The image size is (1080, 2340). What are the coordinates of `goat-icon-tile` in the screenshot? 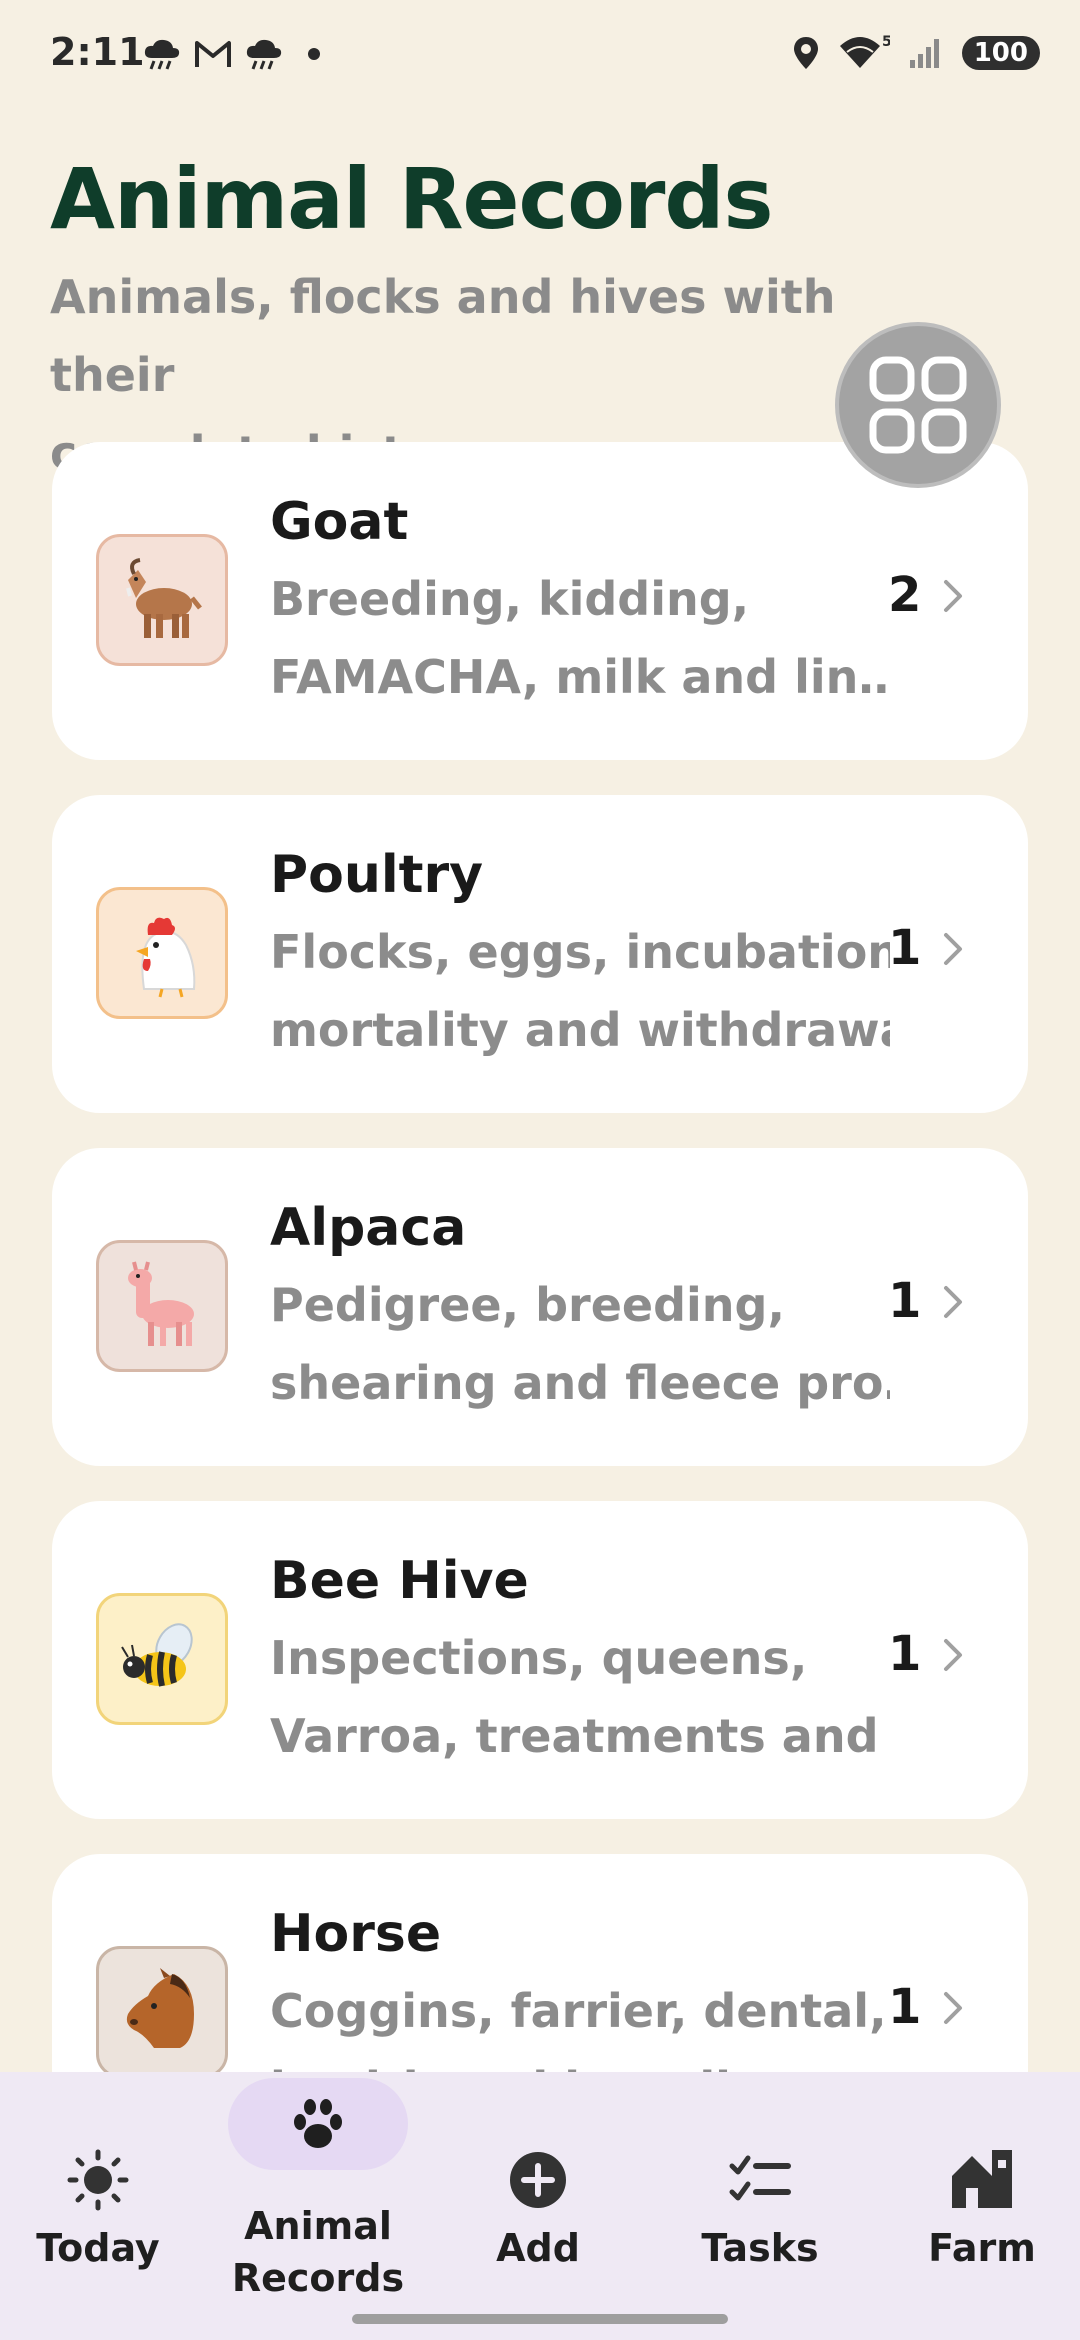 It's located at (162, 600).